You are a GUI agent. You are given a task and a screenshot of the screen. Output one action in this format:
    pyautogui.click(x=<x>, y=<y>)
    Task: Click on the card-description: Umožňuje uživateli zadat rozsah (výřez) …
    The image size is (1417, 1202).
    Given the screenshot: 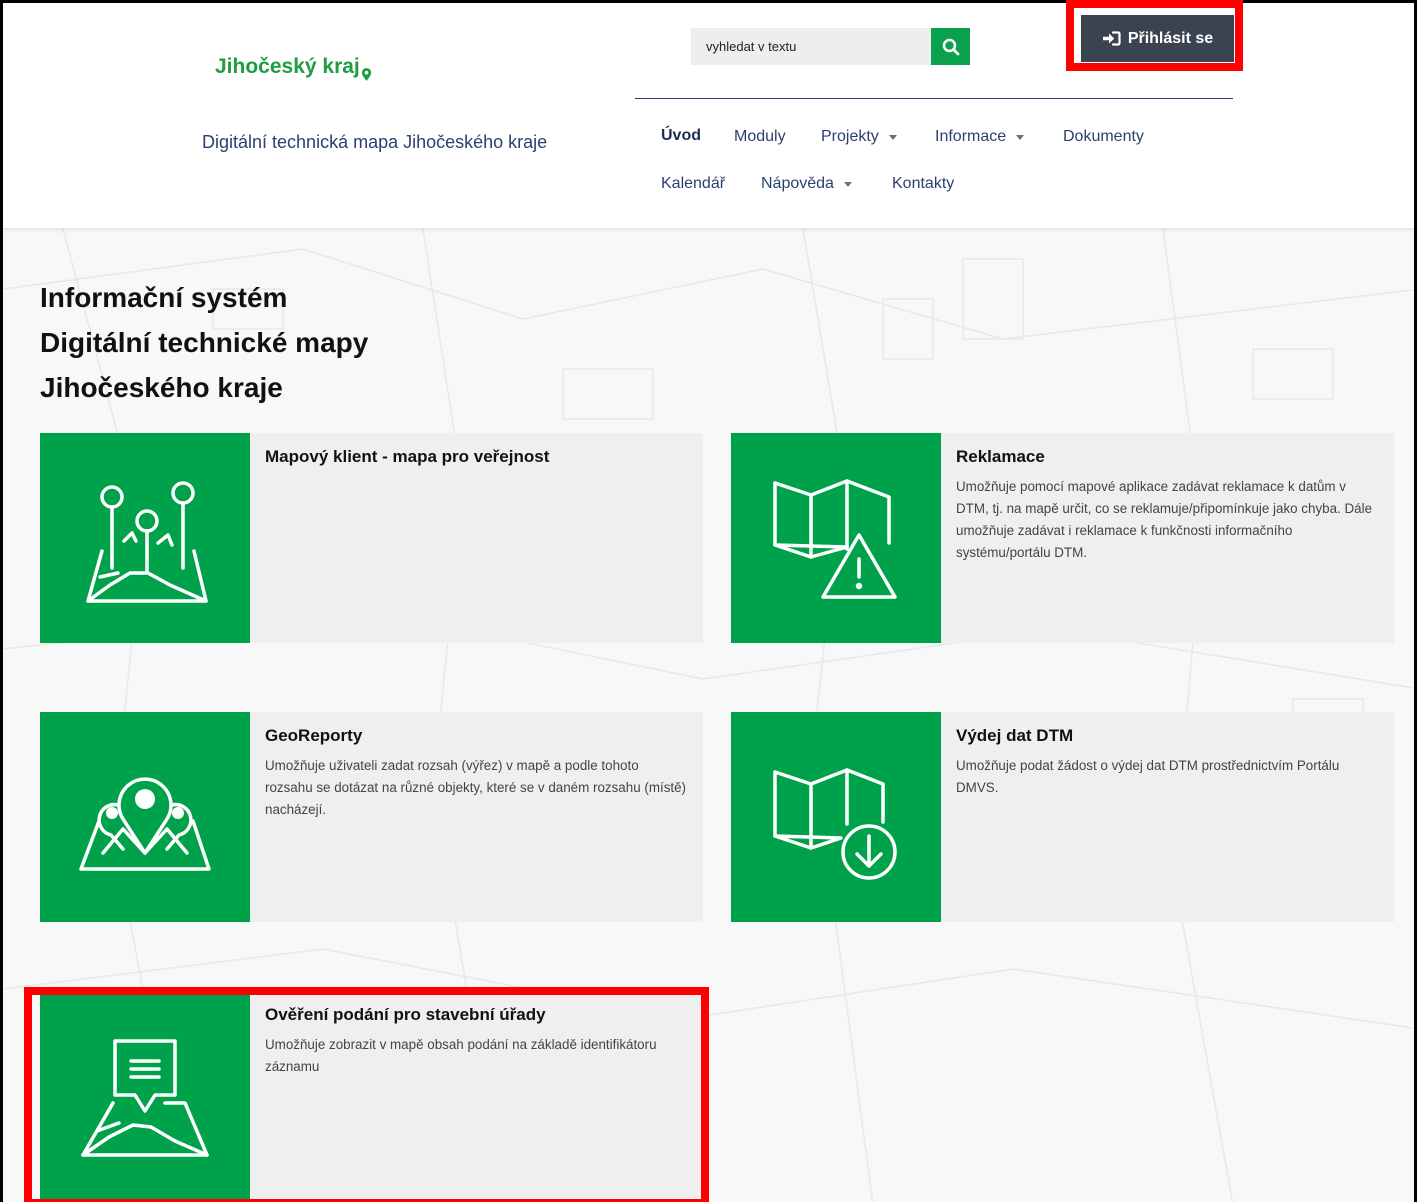 What is the action you would take?
    pyautogui.click(x=476, y=787)
    